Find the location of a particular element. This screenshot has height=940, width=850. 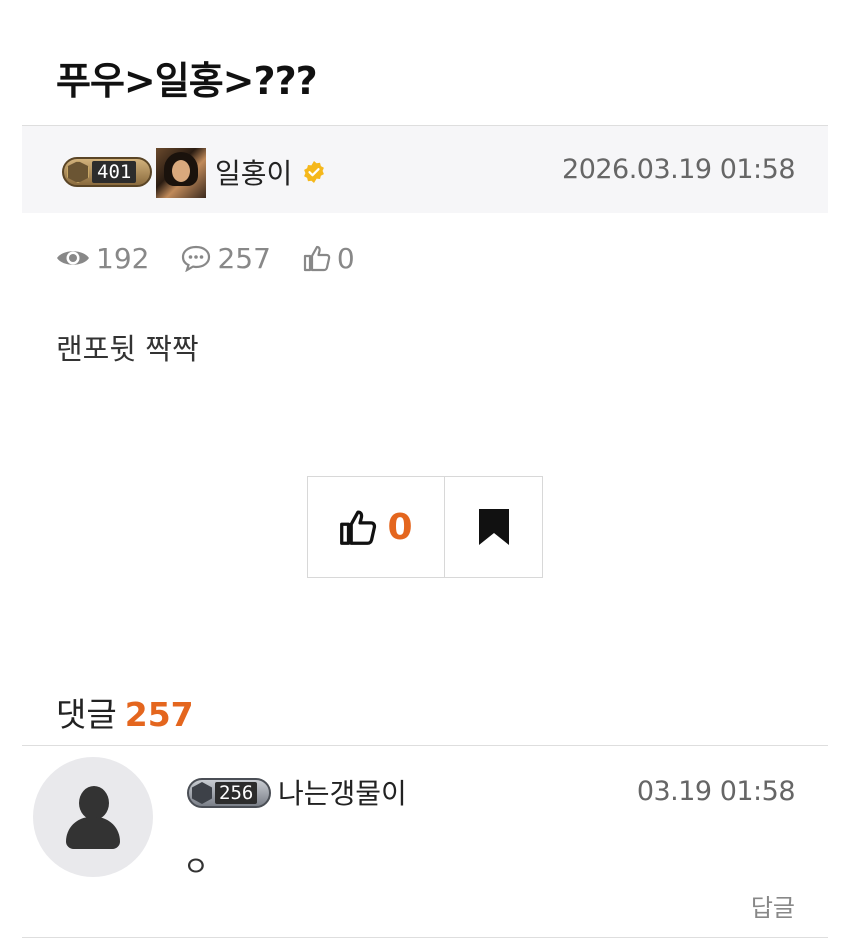

view-count-stat: 192 is located at coordinates (102, 258).